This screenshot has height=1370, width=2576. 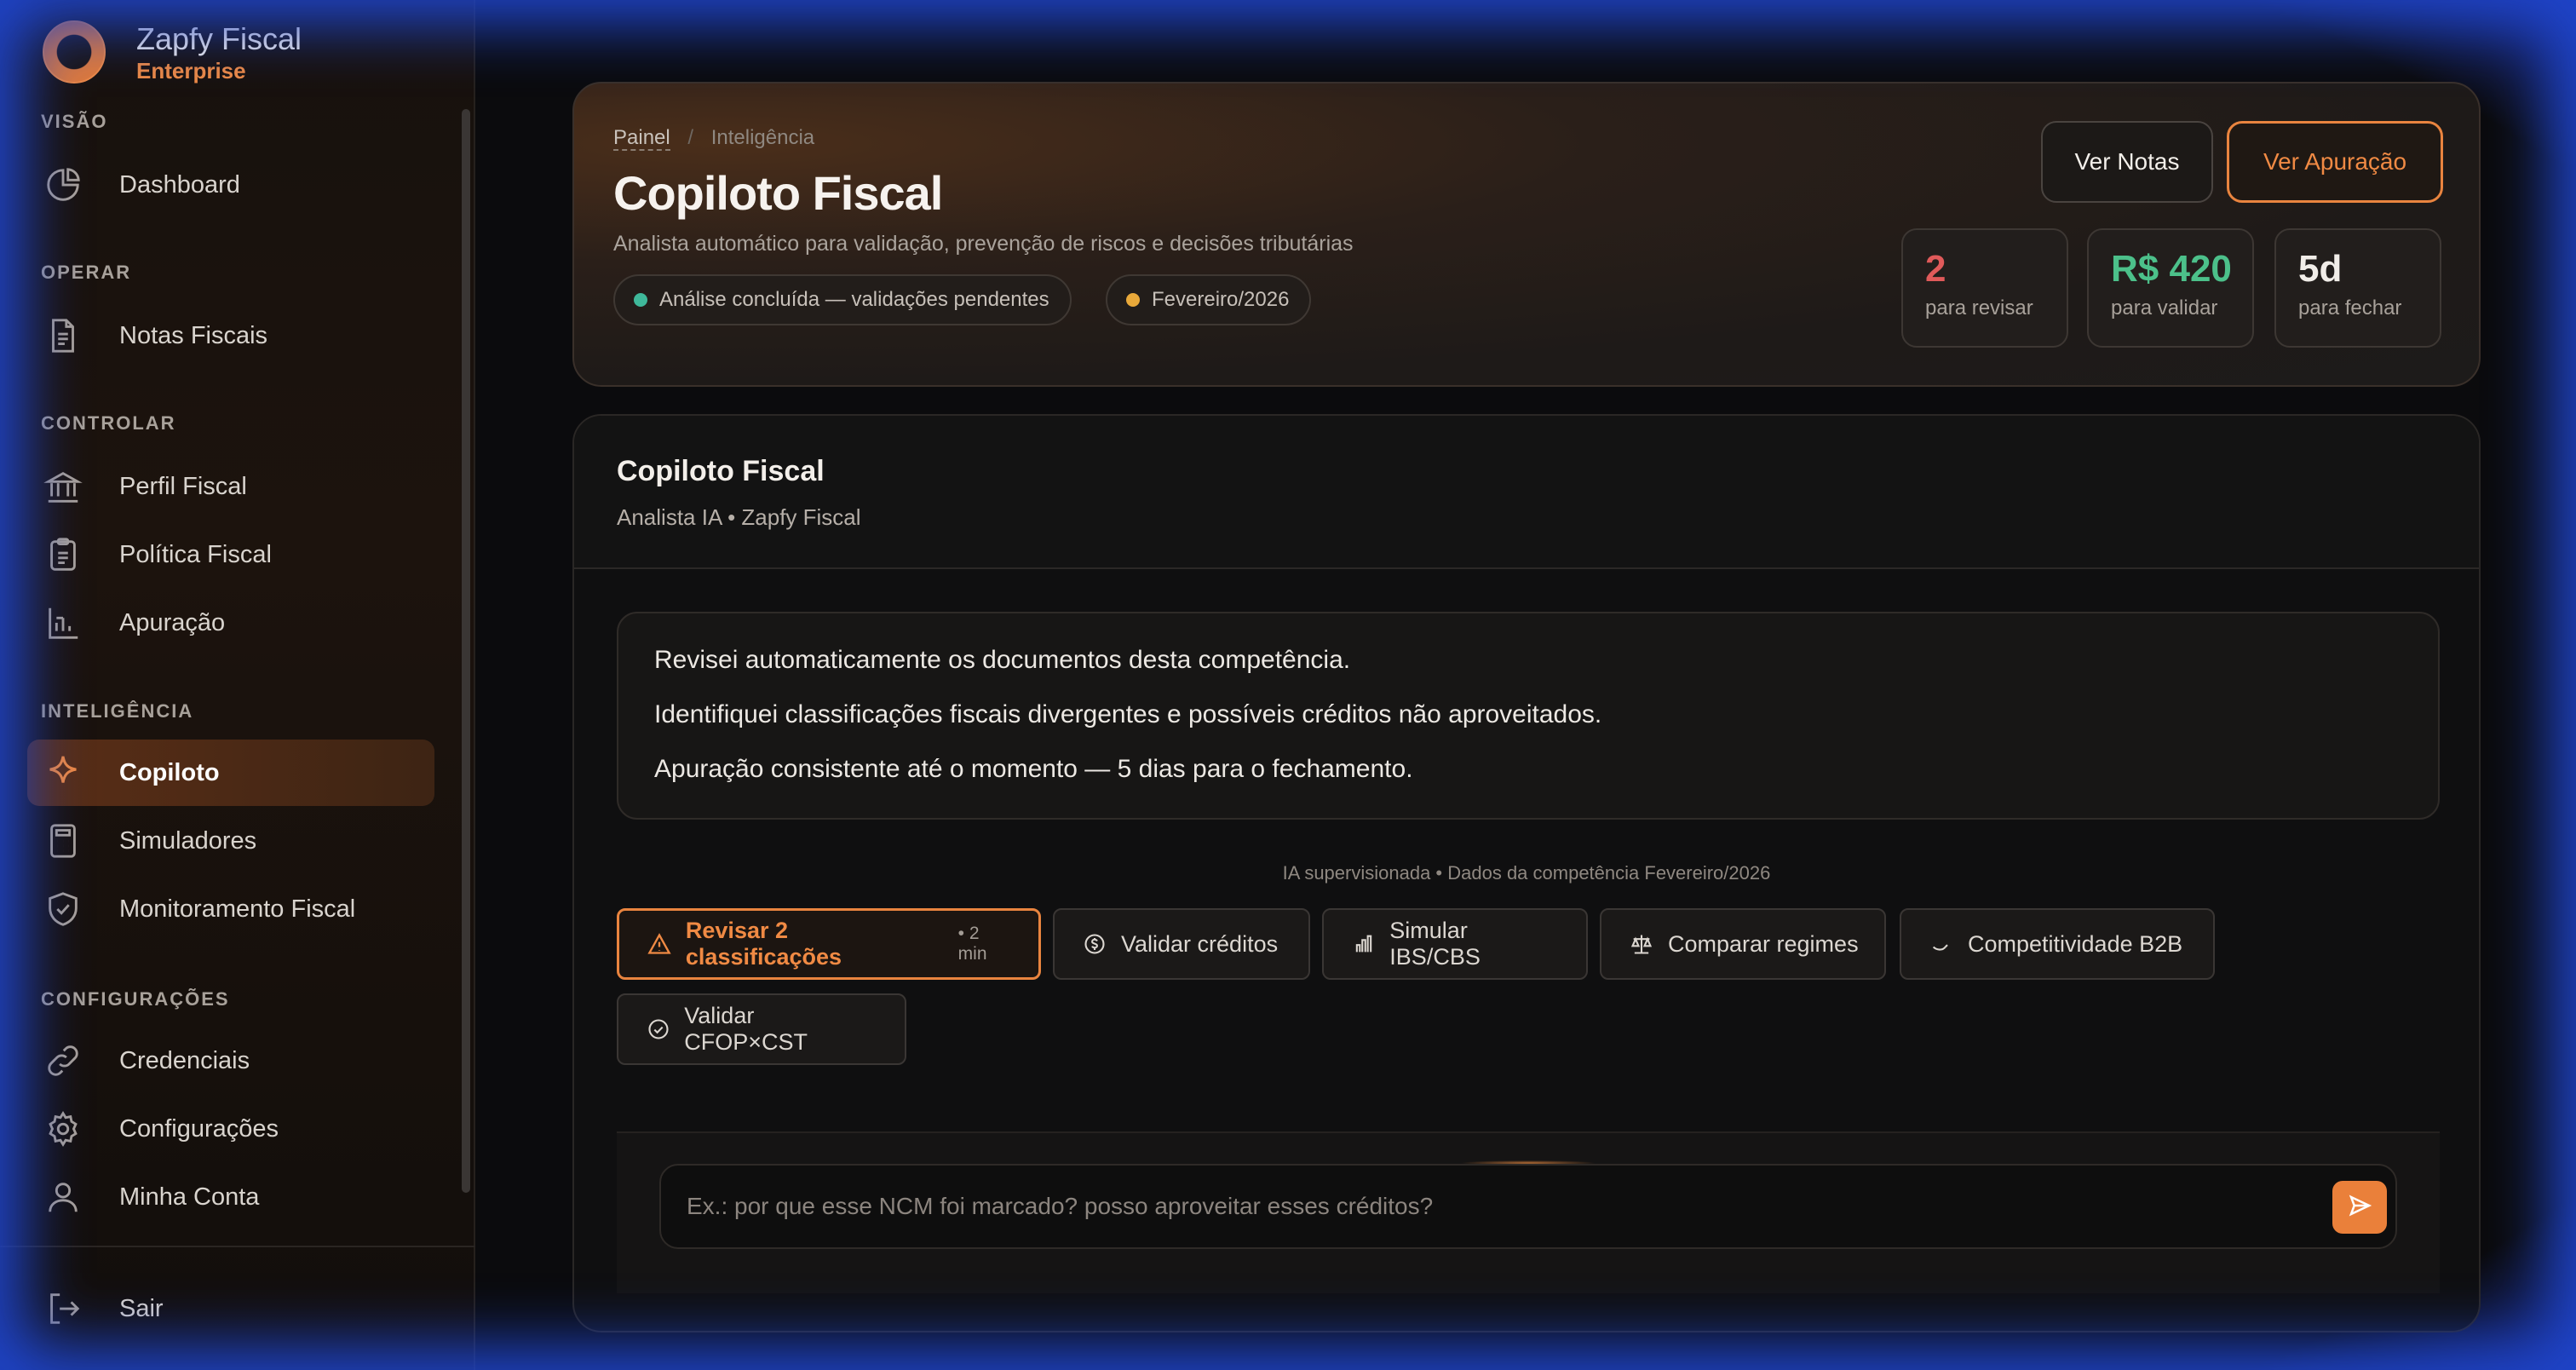 What do you see at coordinates (63, 909) in the screenshot?
I see `shield-check-icon` at bounding box center [63, 909].